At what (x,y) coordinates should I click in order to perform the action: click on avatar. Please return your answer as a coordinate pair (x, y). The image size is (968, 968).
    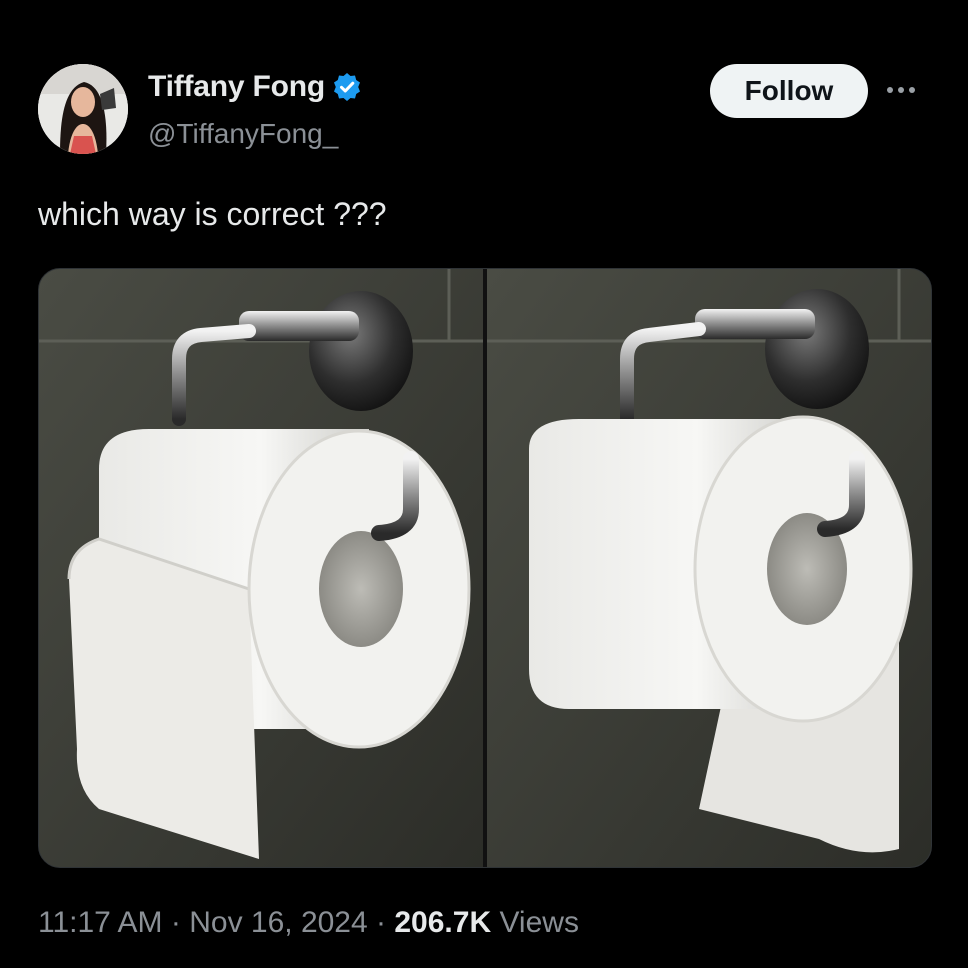
    Looking at the image, I should click on (83, 109).